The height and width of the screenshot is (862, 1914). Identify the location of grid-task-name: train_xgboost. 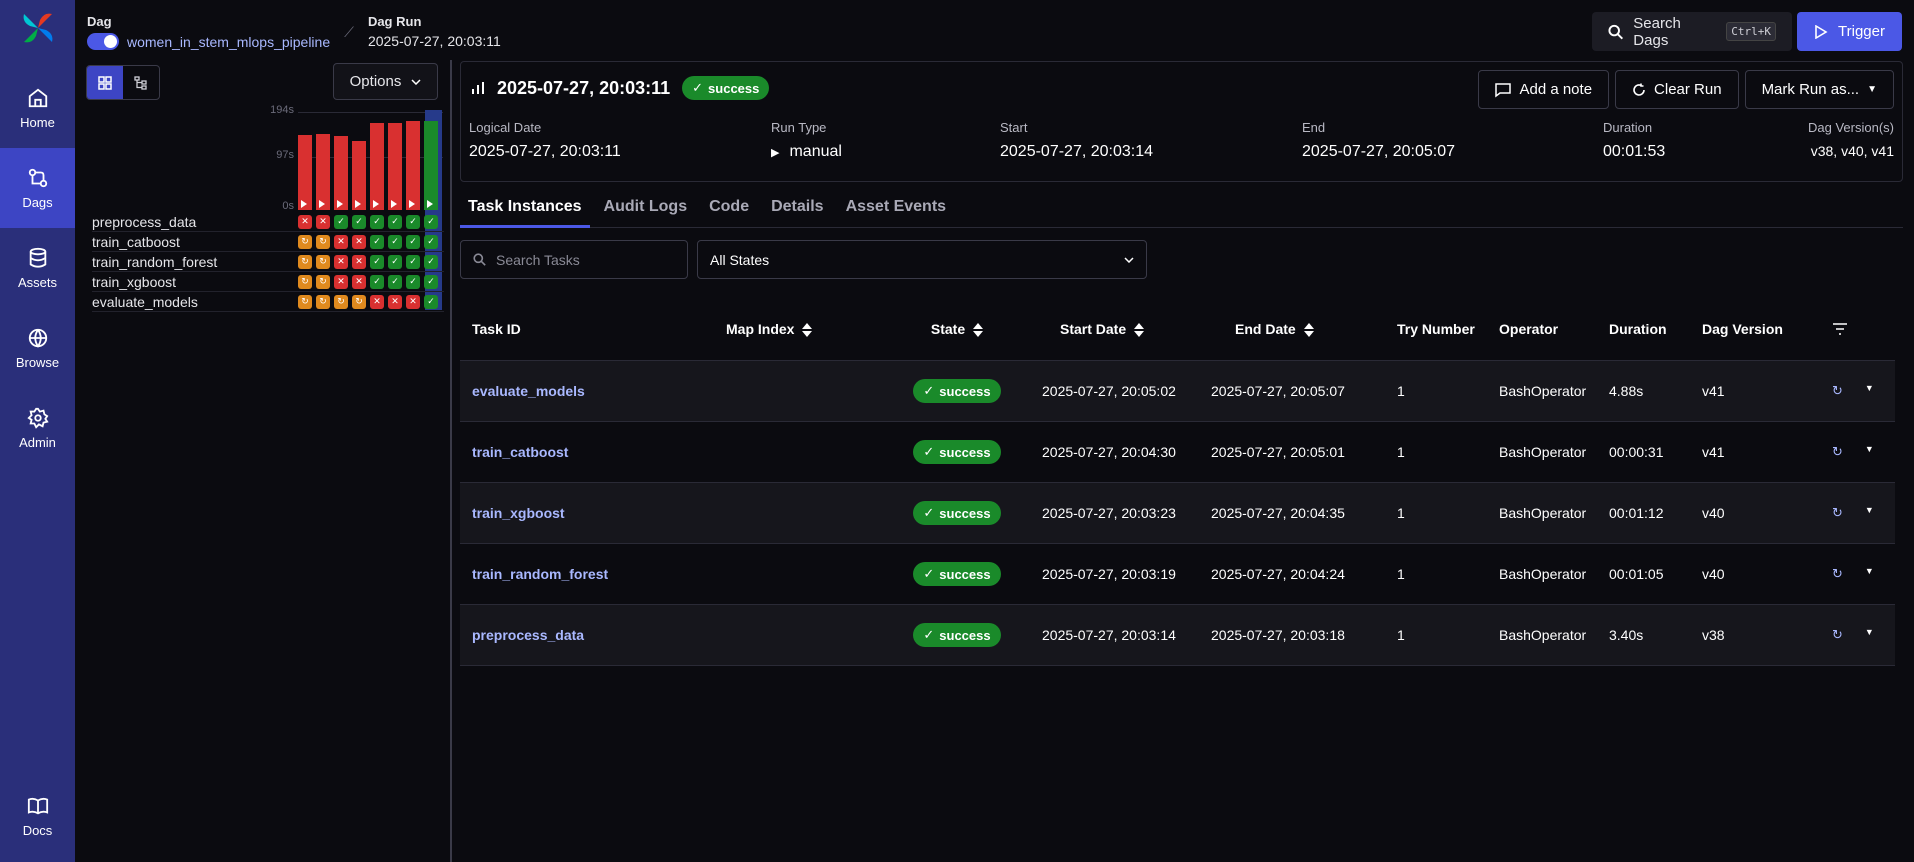
(195, 282).